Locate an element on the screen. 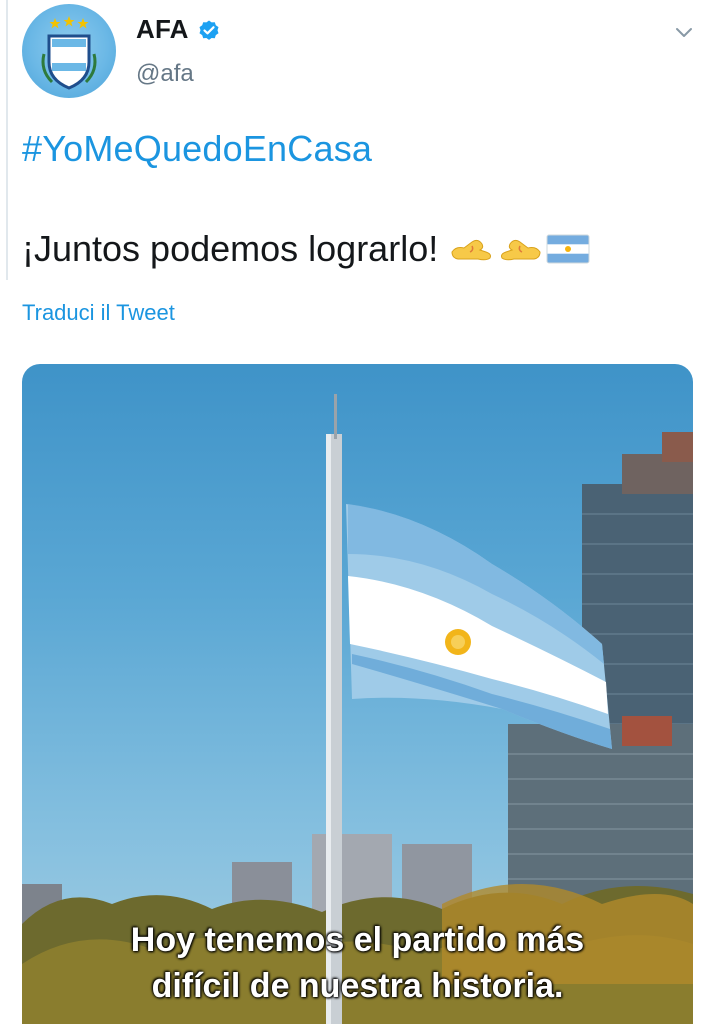 The image size is (714, 1024). verified-badge-icon is located at coordinates (209, 30).